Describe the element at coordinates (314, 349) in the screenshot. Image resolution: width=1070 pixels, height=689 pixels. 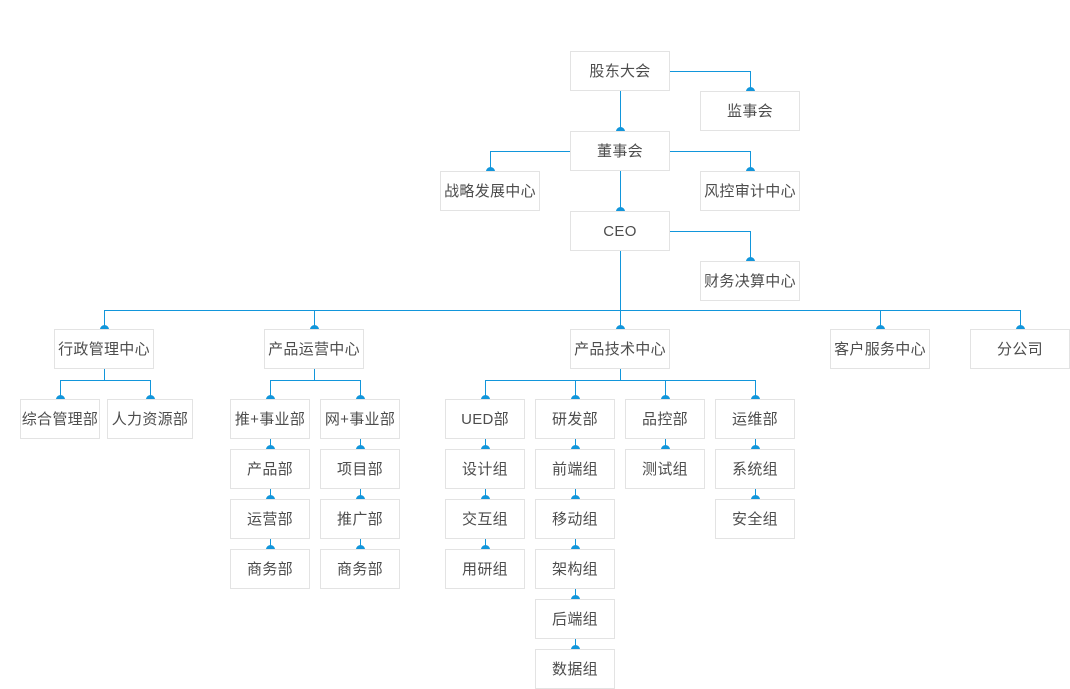
I see `node-product-operation-center: 产品运营中心` at that location.